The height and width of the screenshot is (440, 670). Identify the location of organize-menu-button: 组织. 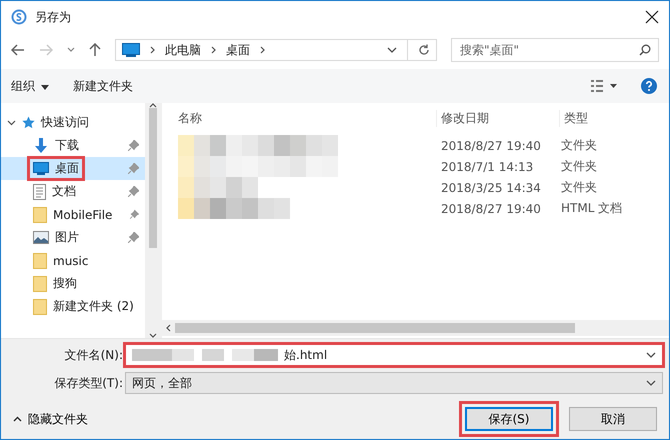
(30, 86).